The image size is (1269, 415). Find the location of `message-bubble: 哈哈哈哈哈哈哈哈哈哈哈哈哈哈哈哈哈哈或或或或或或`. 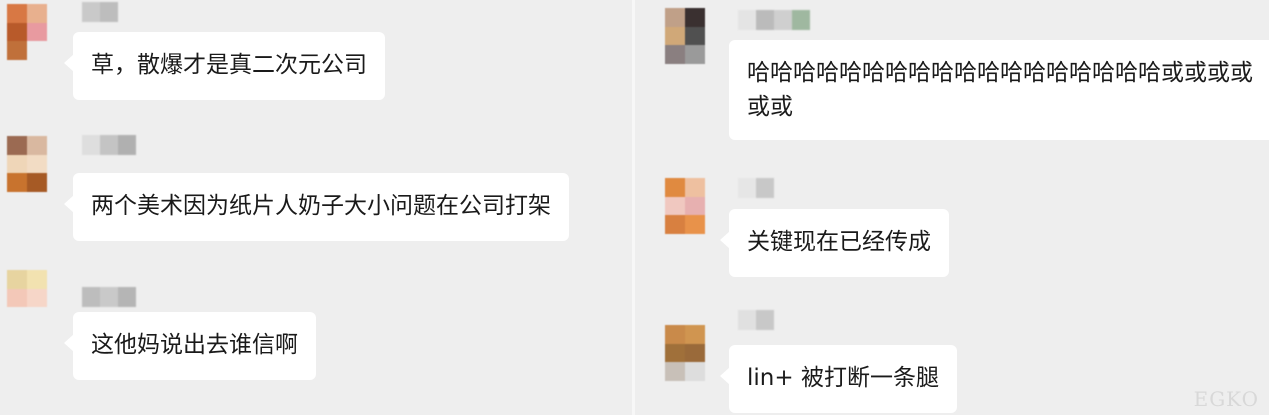

message-bubble: 哈哈哈哈哈哈哈哈哈哈哈哈哈哈哈哈哈哈或或或或或或 is located at coordinates (999, 90).